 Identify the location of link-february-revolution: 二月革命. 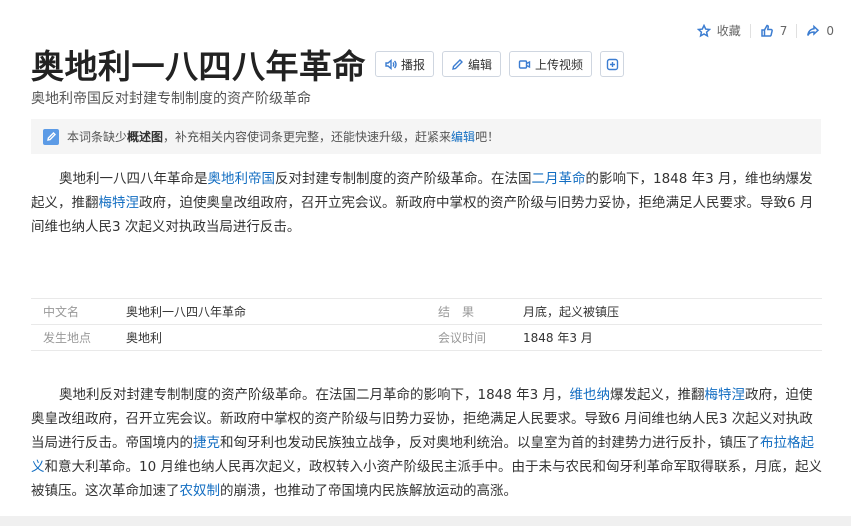
(559, 179).